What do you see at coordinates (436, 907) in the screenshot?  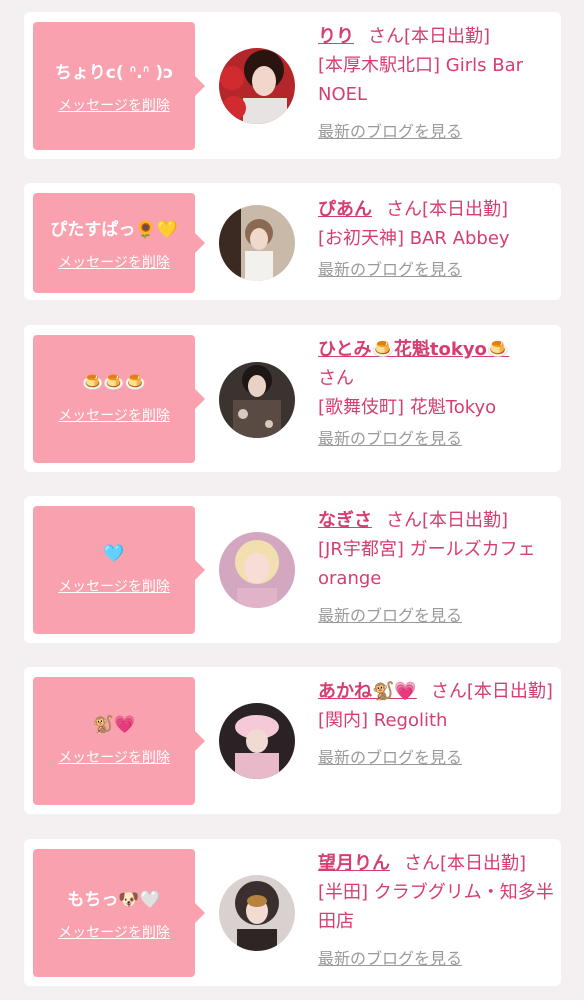 I see `shop-info: [半田] クラブグリム・知多半田店` at bounding box center [436, 907].